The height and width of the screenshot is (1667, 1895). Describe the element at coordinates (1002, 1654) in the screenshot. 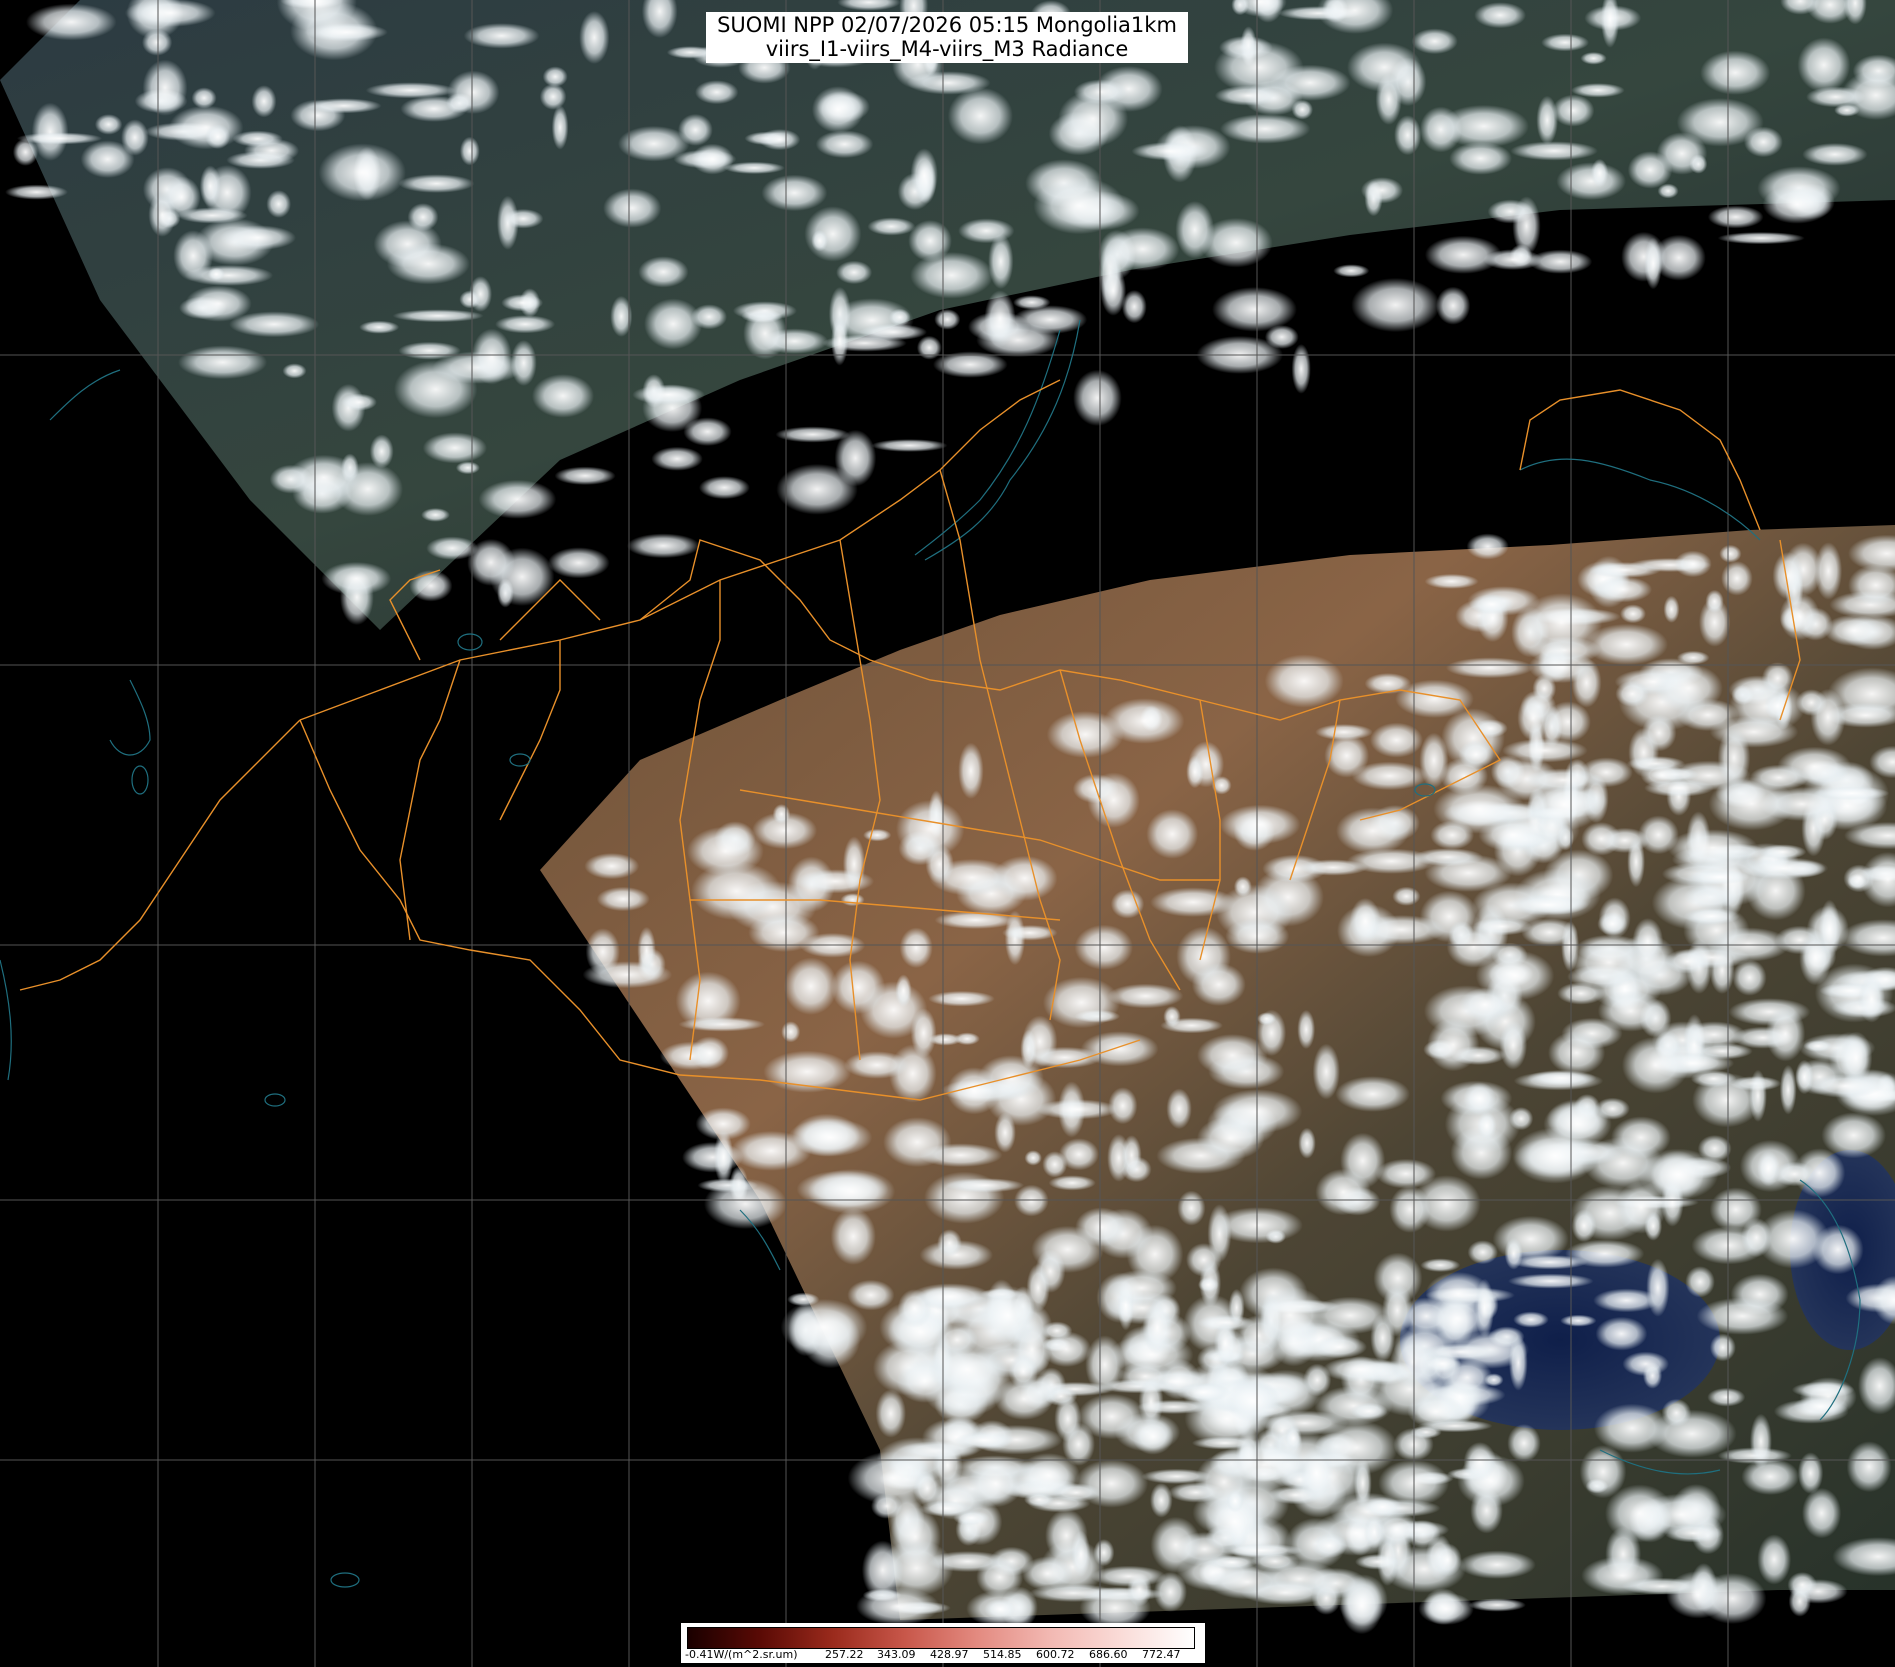

I see `colorbar-label-4: 514.85` at that location.